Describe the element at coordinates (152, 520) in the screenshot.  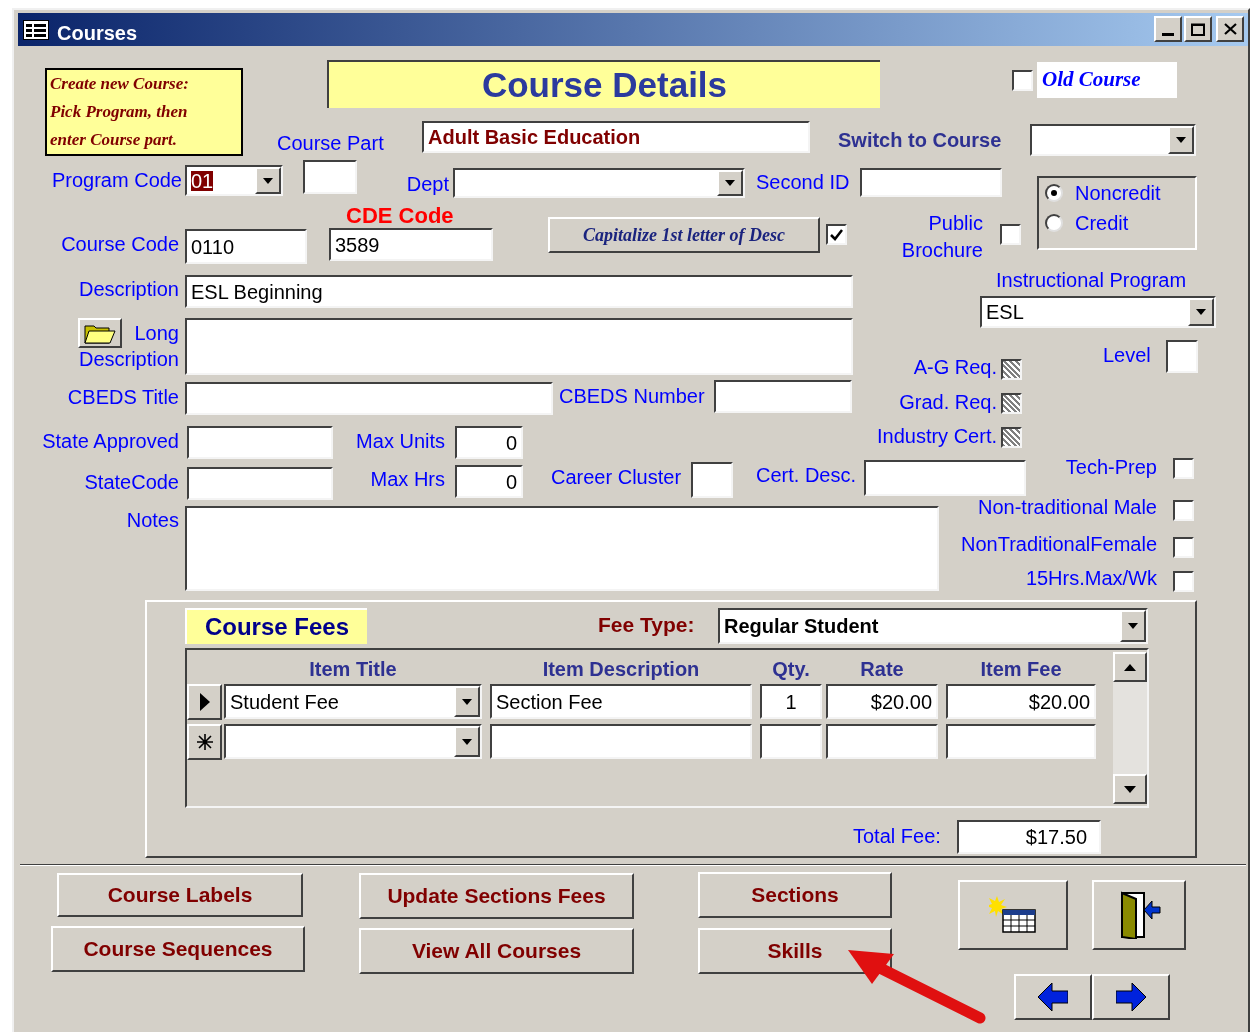
I see `field-label: Notes` at that location.